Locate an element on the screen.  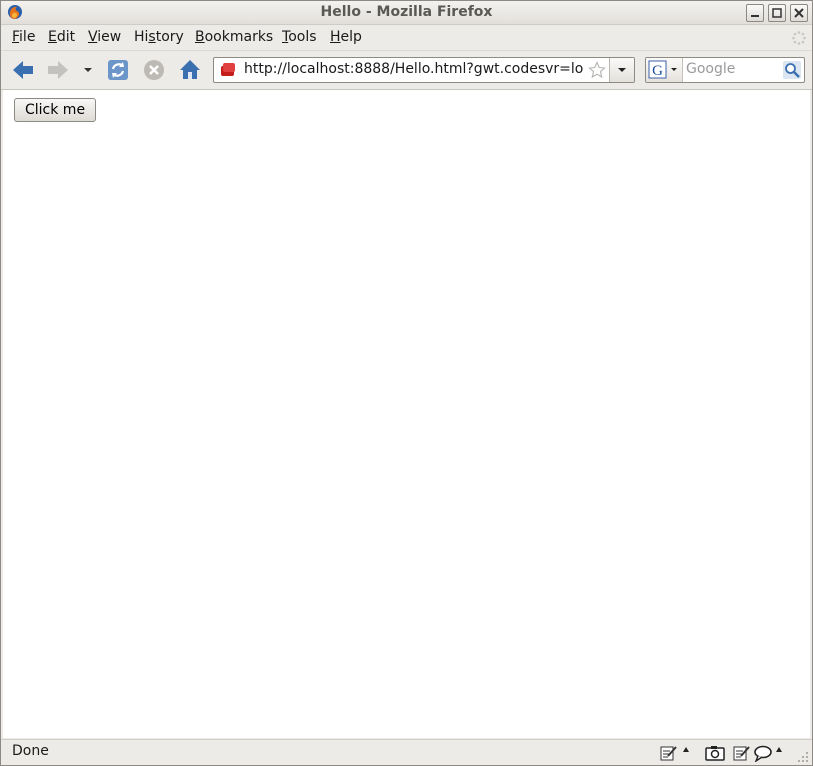
search-bar: G is located at coordinates (725, 70).